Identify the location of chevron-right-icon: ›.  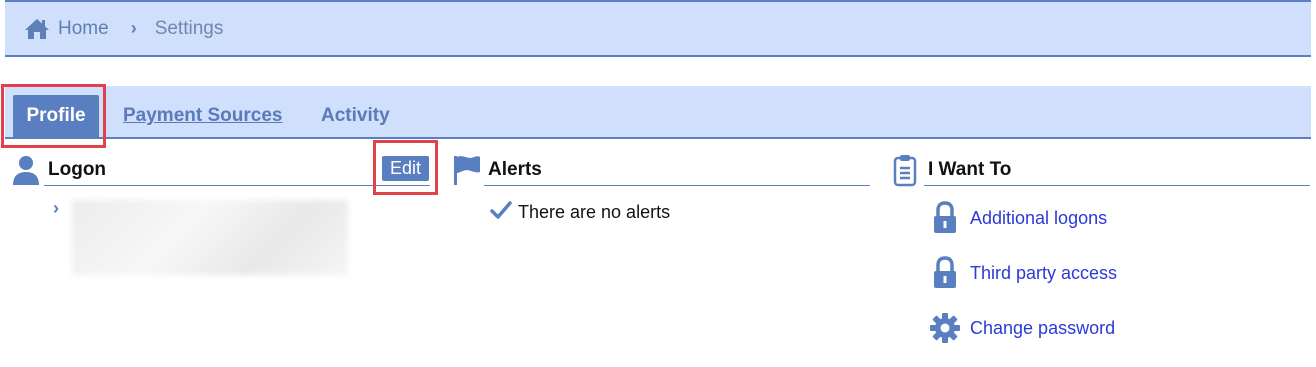
(56, 208).